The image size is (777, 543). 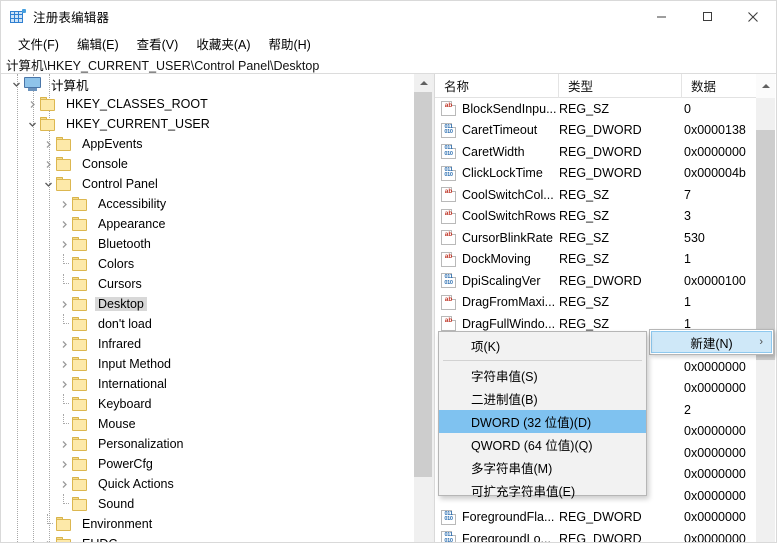 What do you see at coordinates (207, 424) in the screenshot?
I see `tree-node: Mouse` at bounding box center [207, 424].